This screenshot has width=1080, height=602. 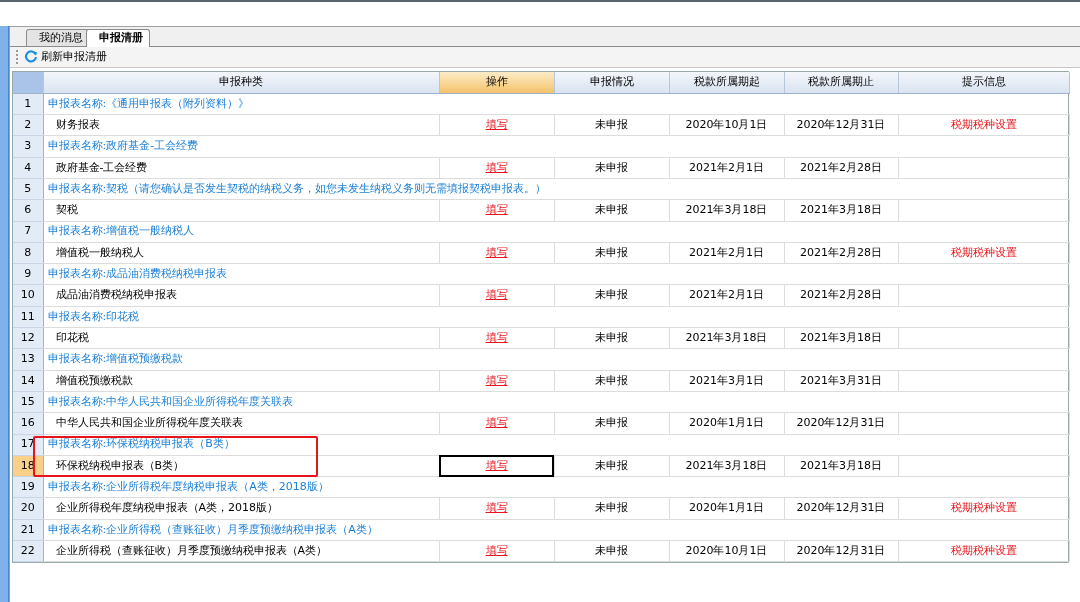 I want to click on row-number: 6, so click(x=28, y=210).